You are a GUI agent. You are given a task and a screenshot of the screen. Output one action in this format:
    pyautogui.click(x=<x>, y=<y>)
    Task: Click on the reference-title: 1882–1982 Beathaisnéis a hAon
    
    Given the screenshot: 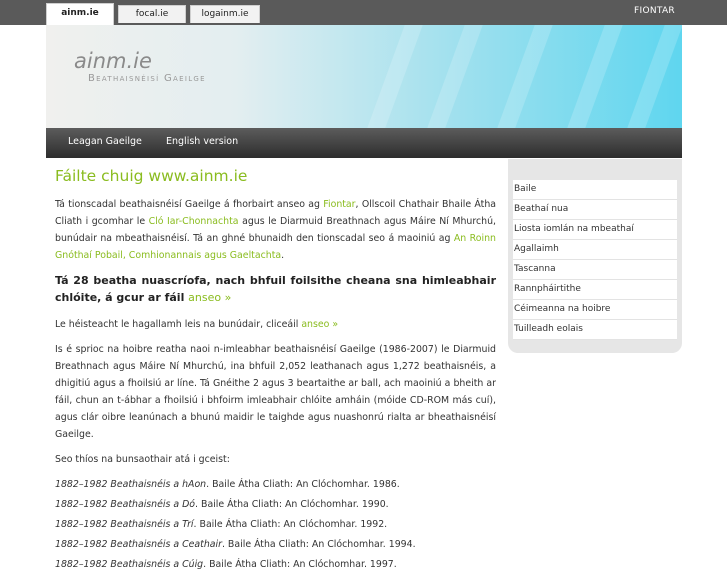 What is the action you would take?
    pyautogui.click(x=131, y=484)
    